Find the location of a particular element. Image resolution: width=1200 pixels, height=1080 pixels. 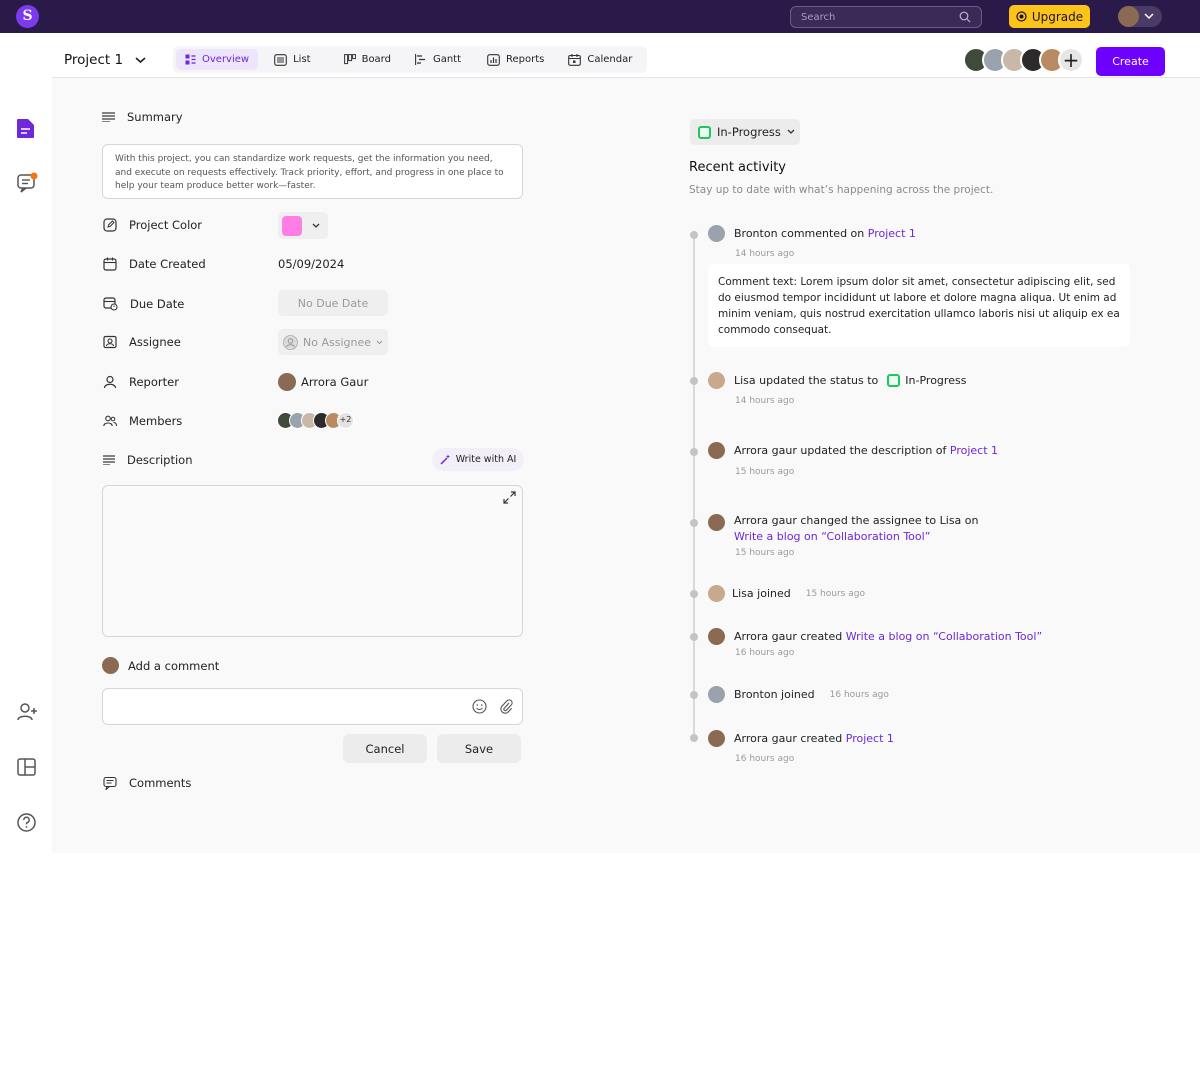

user-menu is located at coordinates (1140, 16).